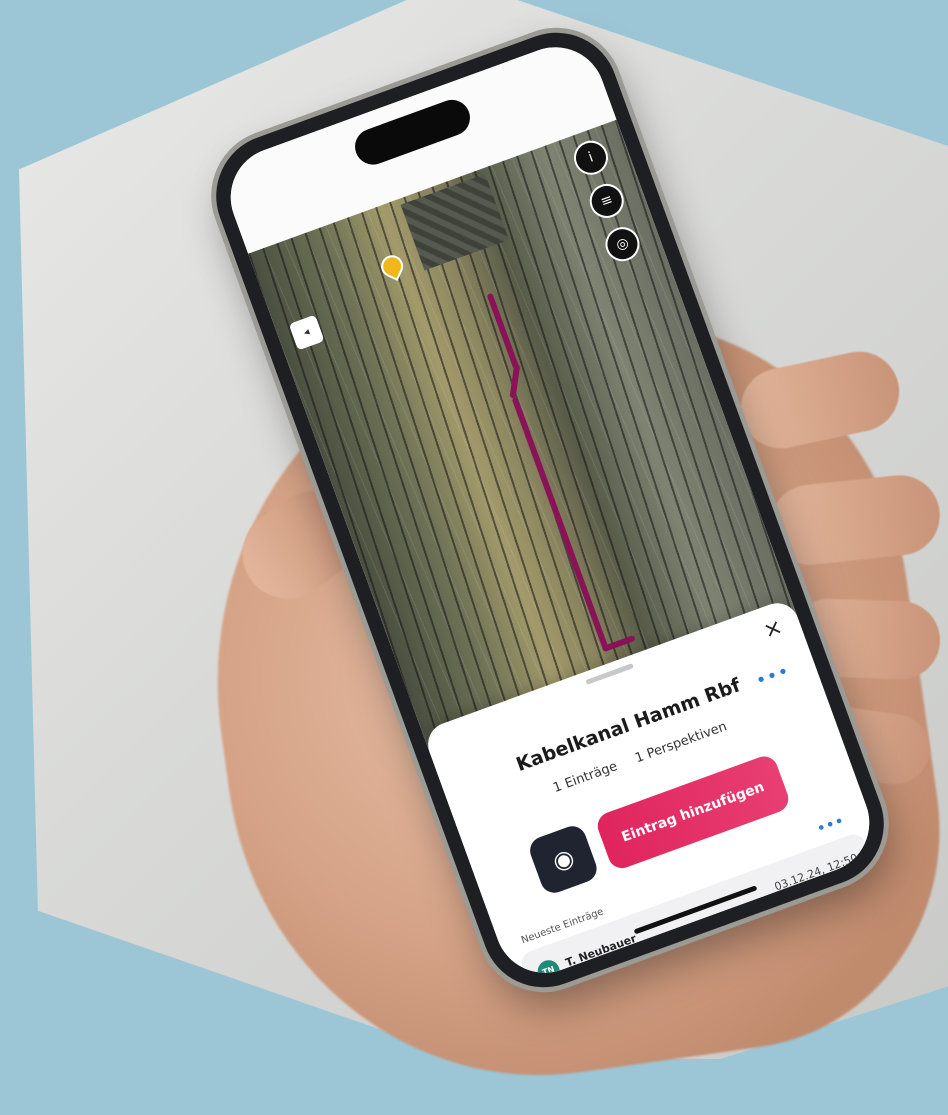 The width and height of the screenshot is (948, 1115). Describe the element at coordinates (585, 777) in the screenshot. I see `entries-count: 1 Einträge` at that location.